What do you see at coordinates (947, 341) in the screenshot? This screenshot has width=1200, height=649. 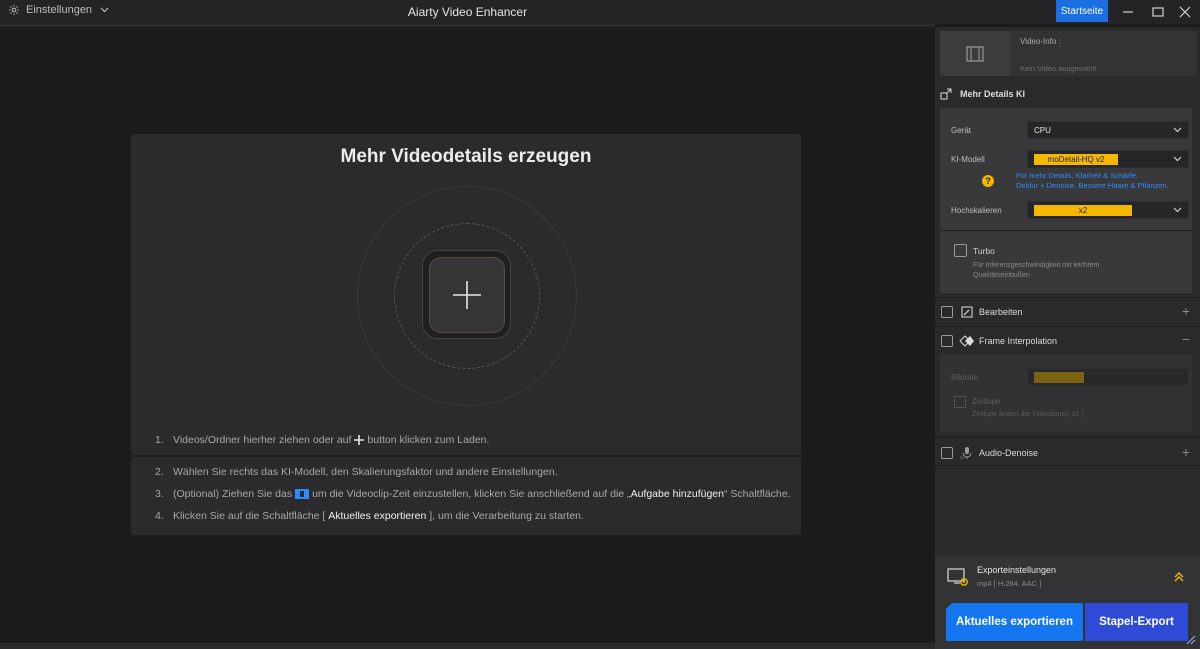 I see `frame-checkbox` at bounding box center [947, 341].